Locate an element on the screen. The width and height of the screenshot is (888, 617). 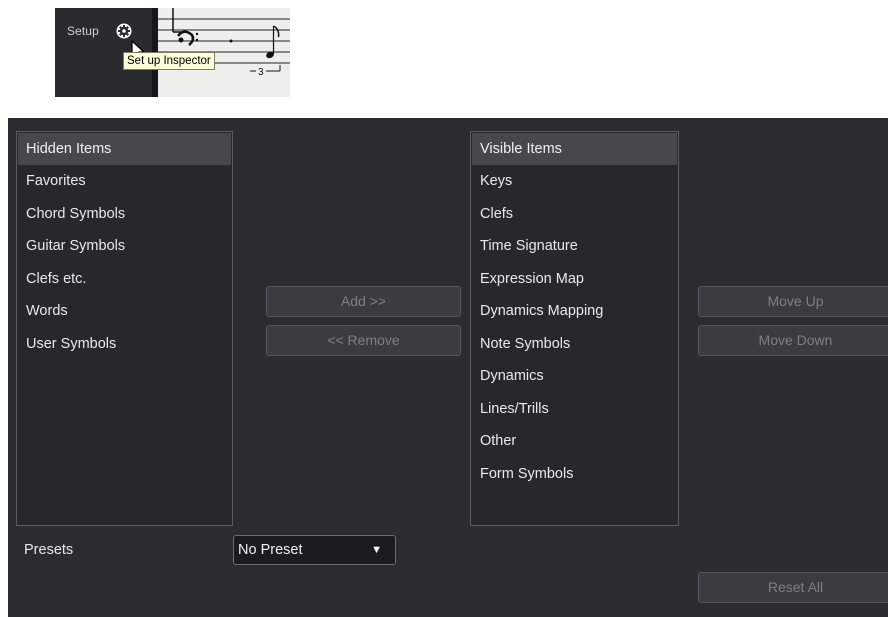
presets-selected-value: No Preset is located at coordinates (270, 550).